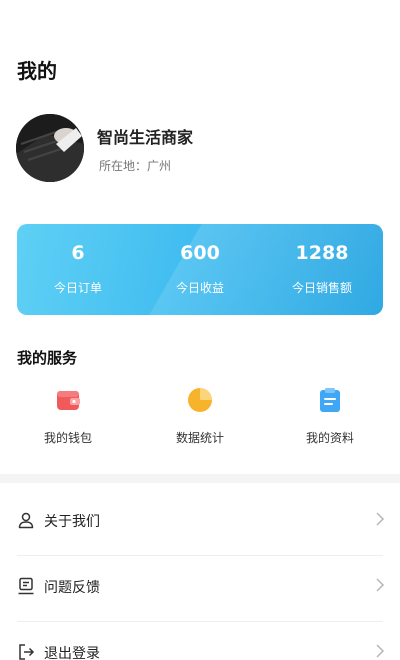  Describe the element at coordinates (135, 166) in the screenshot. I see `shop-location: 所在地：广州` at that location.